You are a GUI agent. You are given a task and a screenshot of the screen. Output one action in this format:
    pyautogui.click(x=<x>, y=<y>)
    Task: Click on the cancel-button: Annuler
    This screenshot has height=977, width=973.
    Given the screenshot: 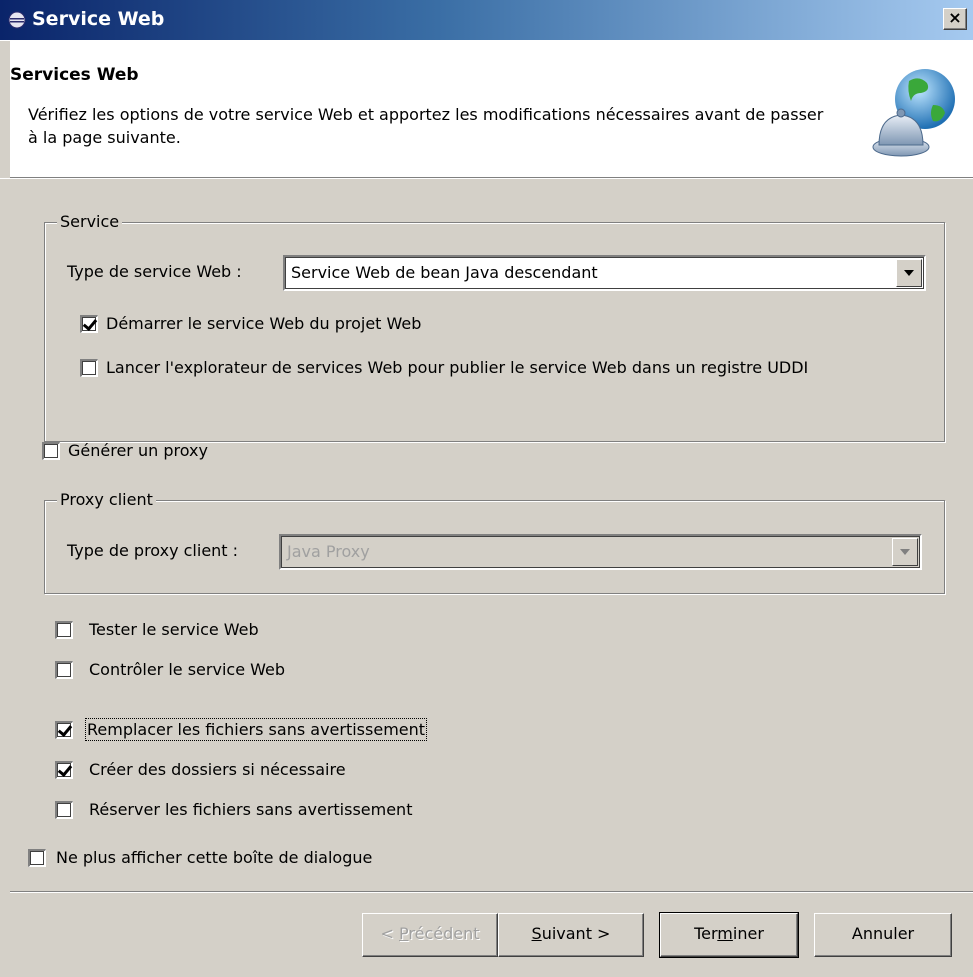 What is the action you would take?
    pyautogui.click(x=883, y=935)
    